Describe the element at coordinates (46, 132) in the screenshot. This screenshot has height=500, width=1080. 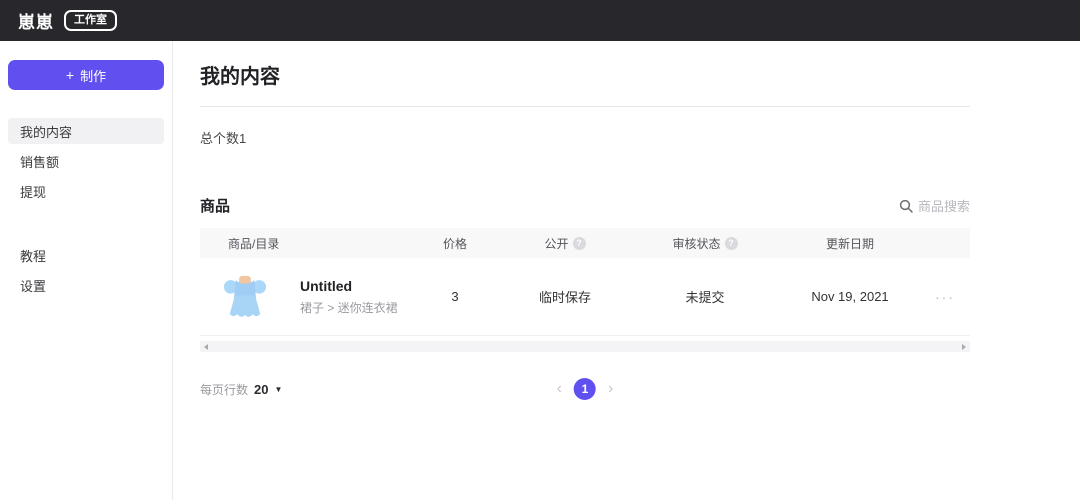
I see `sidebar-item-label: 我的内容` at that location.